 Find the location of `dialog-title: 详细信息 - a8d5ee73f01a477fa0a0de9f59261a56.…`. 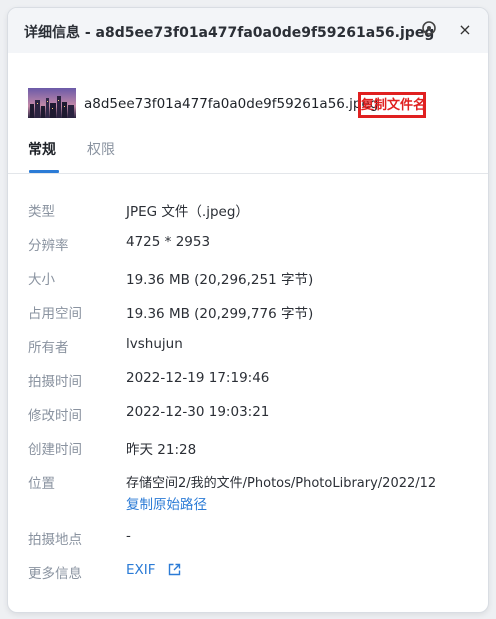

dialog-title: 详细信息 - a8d5ee73f01a477fa0a0de9f59261a56.… is located at coordinates (229, 33).